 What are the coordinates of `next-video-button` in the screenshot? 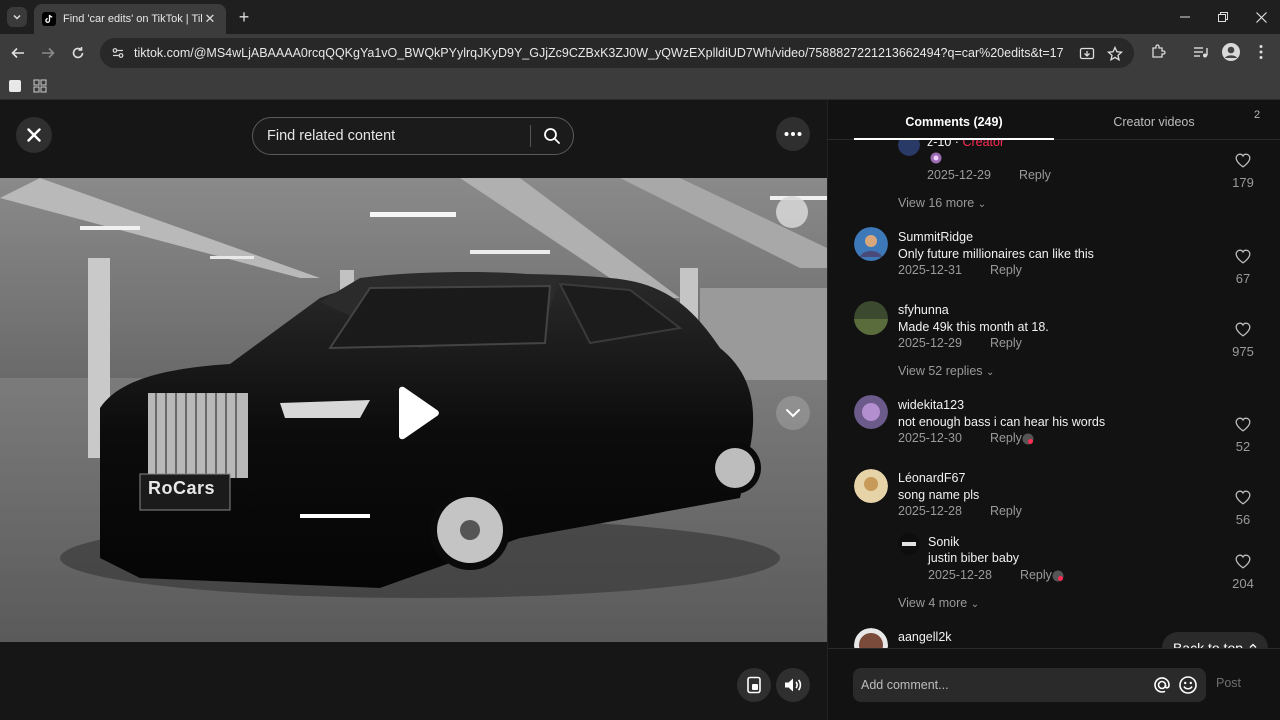 It's located at (793, 413).